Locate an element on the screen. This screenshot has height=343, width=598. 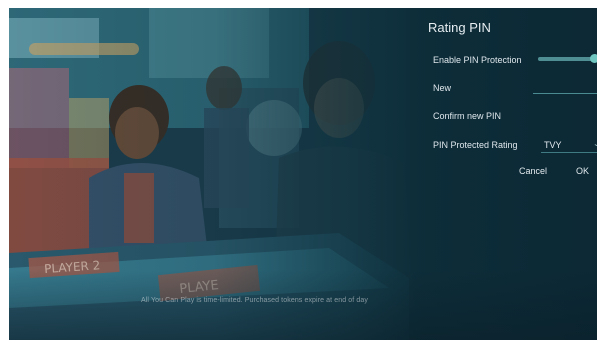
ok-button: OK is located at coordinates (582, 171).